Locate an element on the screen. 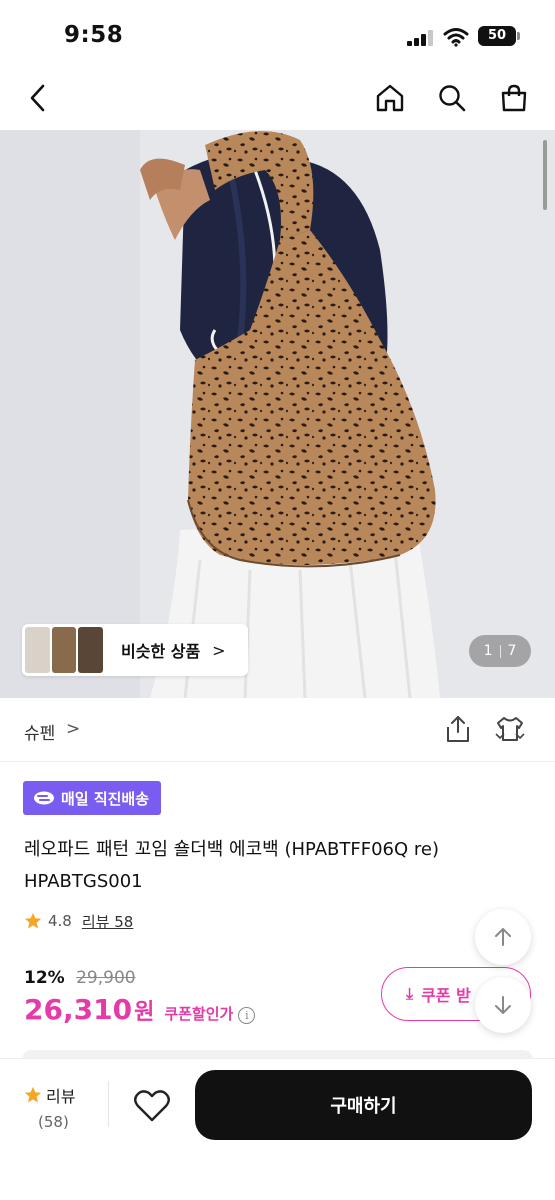 The height and width of the screenshot is (1200, 555). arrow-up-icon is located at coordinates (503, 937).